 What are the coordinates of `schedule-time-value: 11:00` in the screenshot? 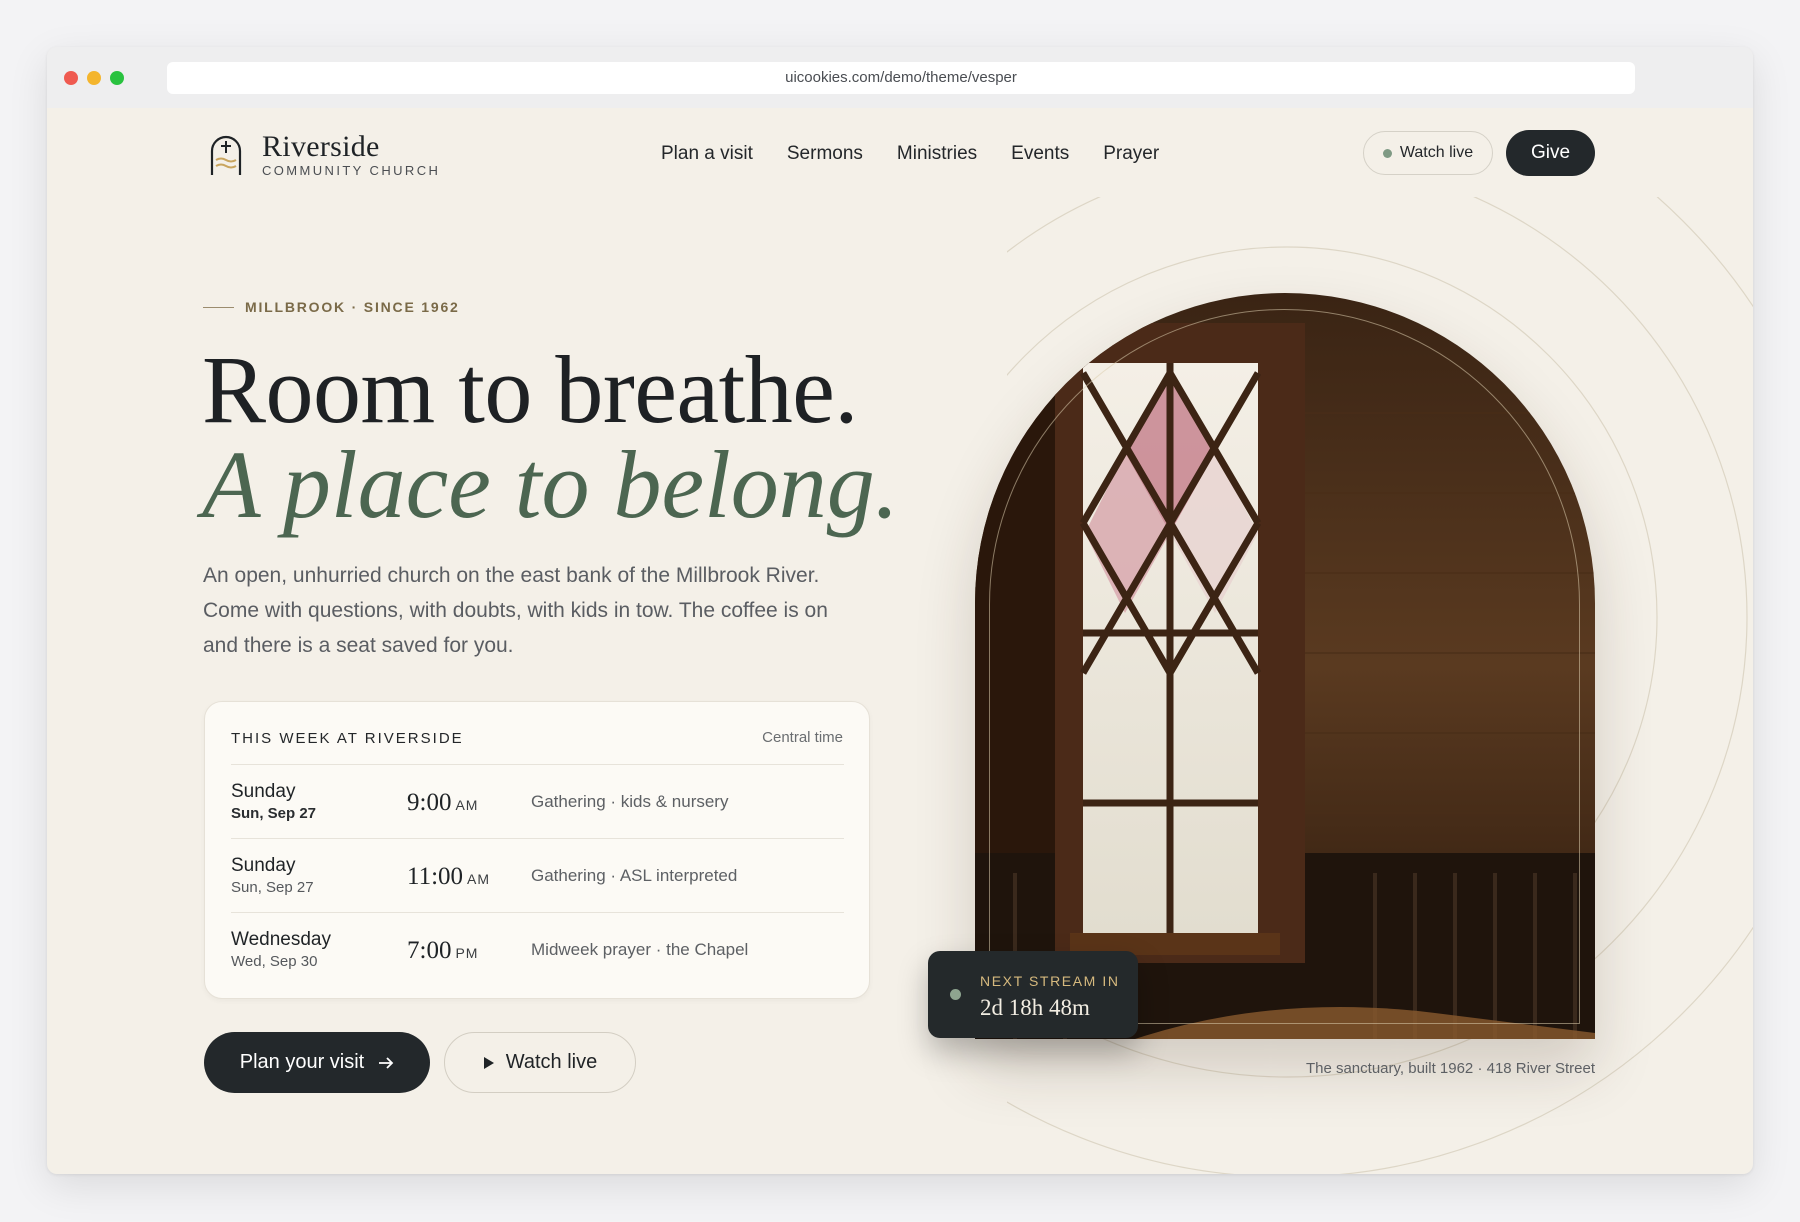 It's located at (435, 876).